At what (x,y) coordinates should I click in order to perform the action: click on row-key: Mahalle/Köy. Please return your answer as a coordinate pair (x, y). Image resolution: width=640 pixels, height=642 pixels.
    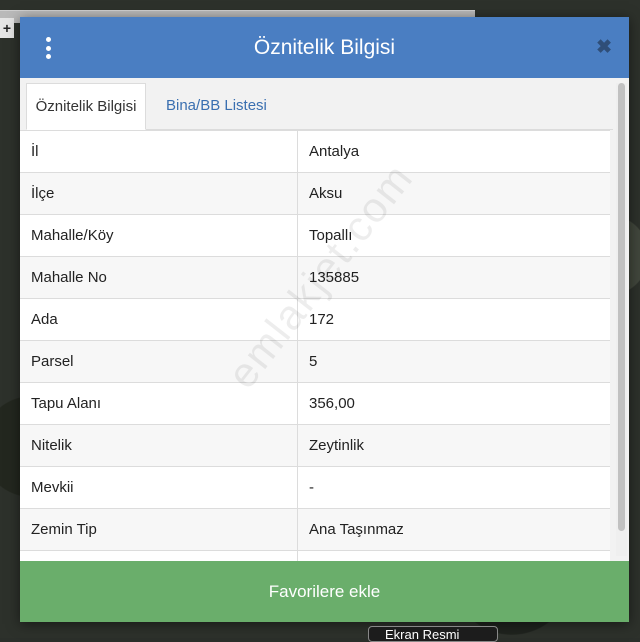
    Looking at the image, I should click on (159, 235).